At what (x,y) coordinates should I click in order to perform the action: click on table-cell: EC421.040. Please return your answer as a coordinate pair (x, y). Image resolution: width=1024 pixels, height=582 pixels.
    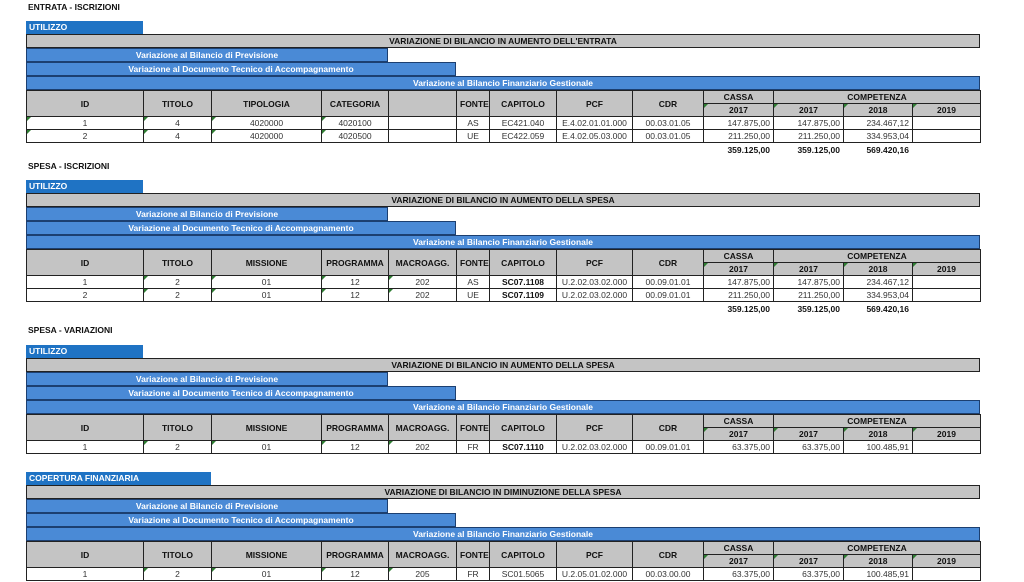
    Looking at the image, I should click on (523, 123).